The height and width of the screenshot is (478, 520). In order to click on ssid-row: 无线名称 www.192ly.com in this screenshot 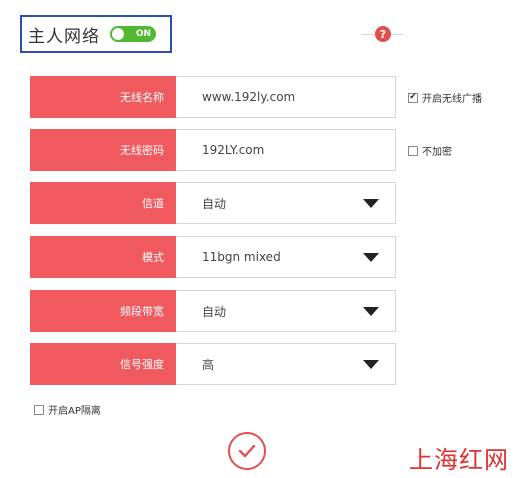, I will do `click(213, 97)`.